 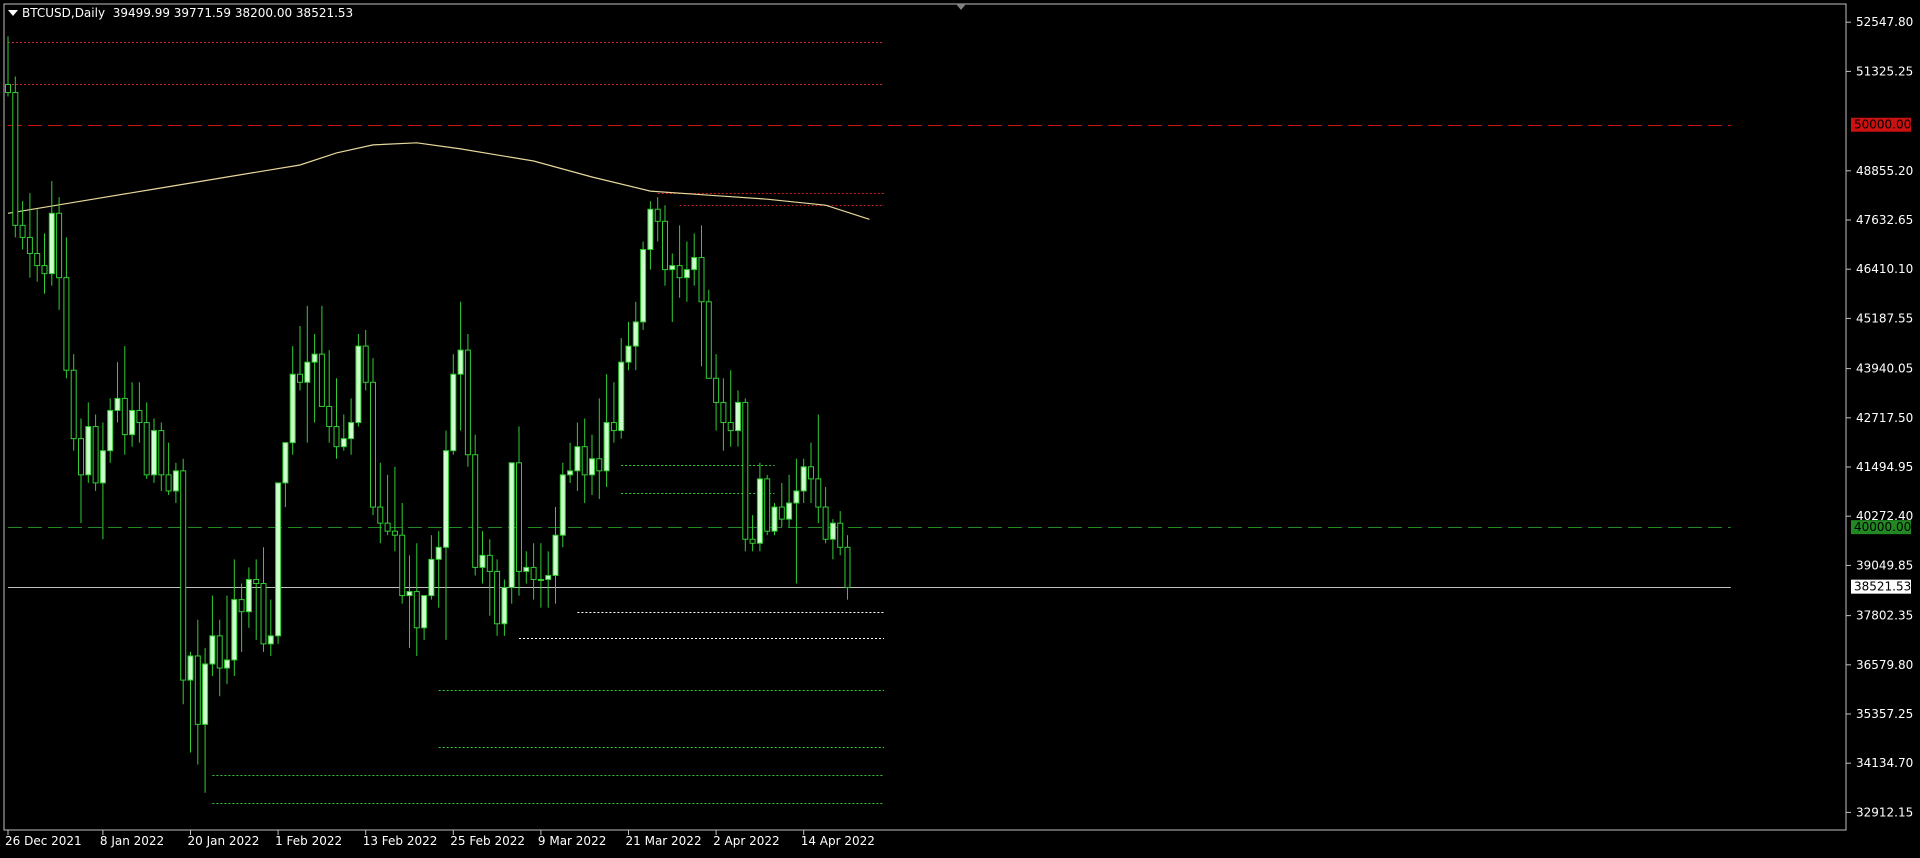 I want to click on price-tag-current-price: 38521.53, so click(x=1881, y=586).